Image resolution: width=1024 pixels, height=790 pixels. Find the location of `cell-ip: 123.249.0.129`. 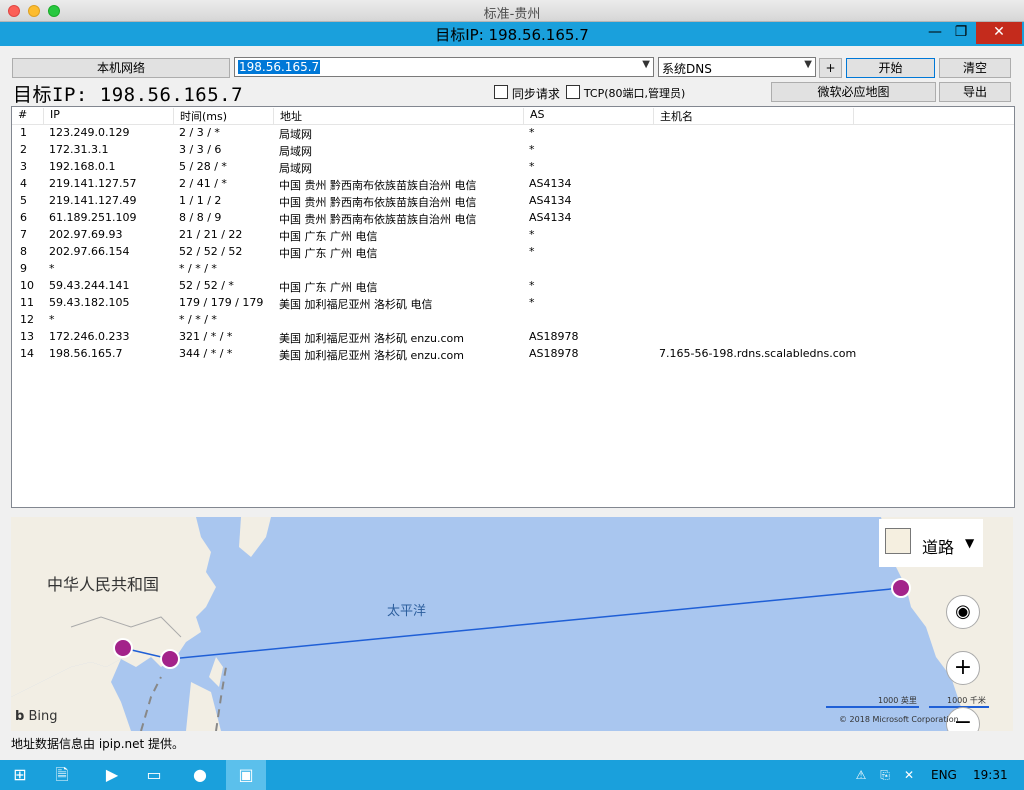

cell-ip: 123.249.0.129 is located at coordinates (89, 132).